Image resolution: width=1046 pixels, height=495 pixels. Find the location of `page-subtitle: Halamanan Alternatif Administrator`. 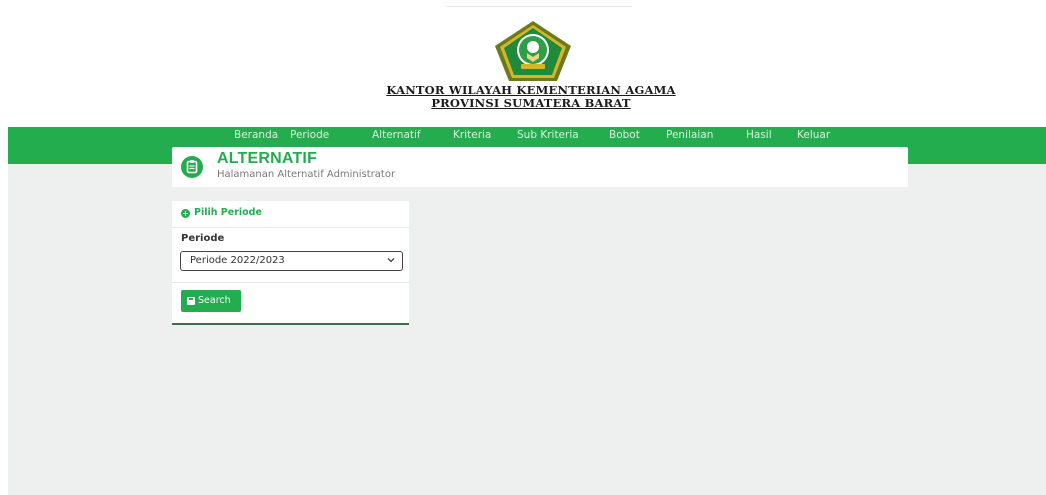

page-subtitle: Halamanan Alternatif Administrator is located at coordinates (306, 174).